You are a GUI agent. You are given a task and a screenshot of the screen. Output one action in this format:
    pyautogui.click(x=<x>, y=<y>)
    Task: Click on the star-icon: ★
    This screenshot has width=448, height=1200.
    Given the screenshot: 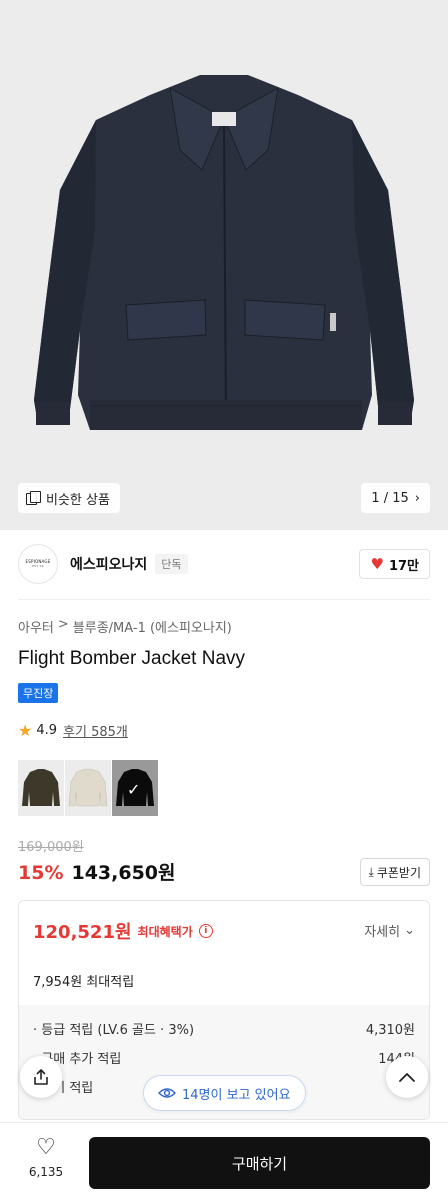 What is the action you would take?
    pyautogui.click(x=25, y=730)
    